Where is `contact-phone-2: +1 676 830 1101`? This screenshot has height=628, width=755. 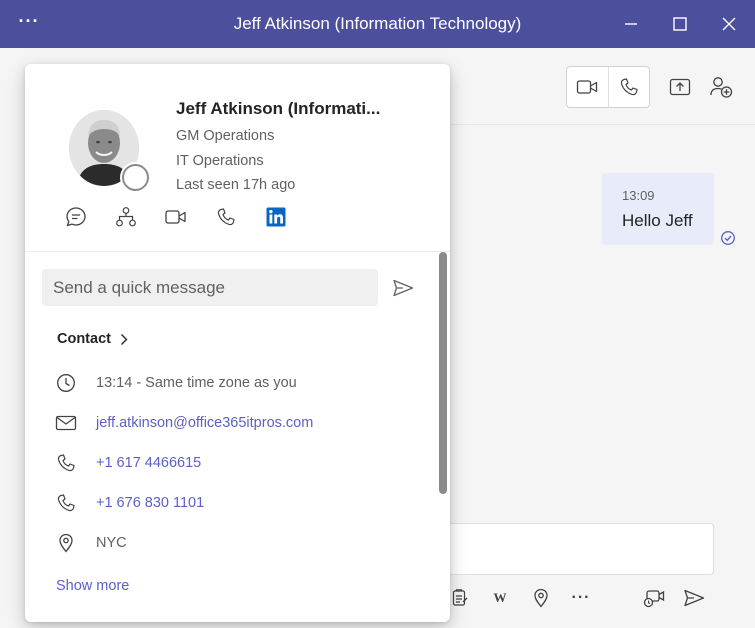 contact-phone-2: +1 676 830 1101 is located at coordinates (129, 503).